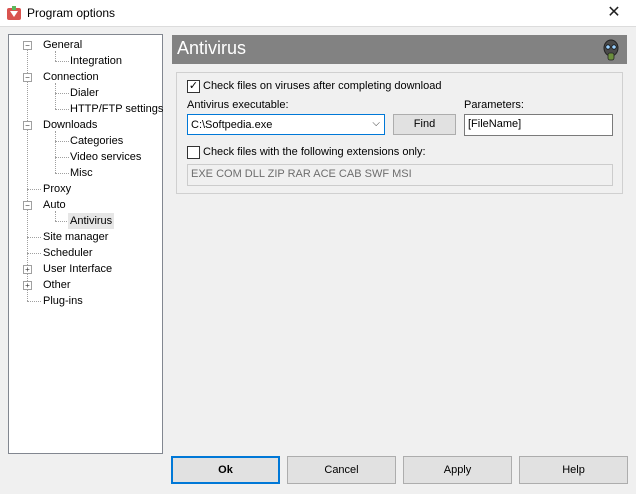 This screenshot has width=636, height=494. I want to click on tree-item-other: Other, so click(57, 285).